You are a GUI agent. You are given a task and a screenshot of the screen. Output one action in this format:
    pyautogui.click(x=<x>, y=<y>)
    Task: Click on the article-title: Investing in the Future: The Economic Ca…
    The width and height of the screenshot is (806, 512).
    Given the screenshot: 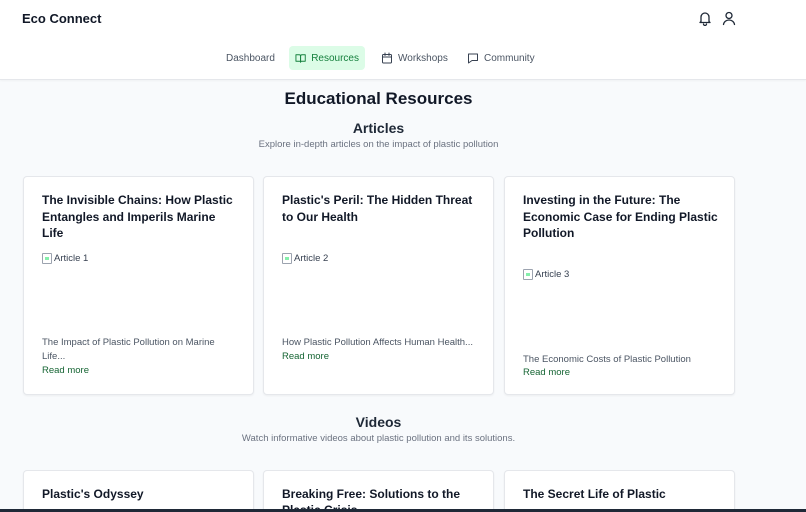 What is the action you would take?
    pyautogui.click(x=620, y=216)
    